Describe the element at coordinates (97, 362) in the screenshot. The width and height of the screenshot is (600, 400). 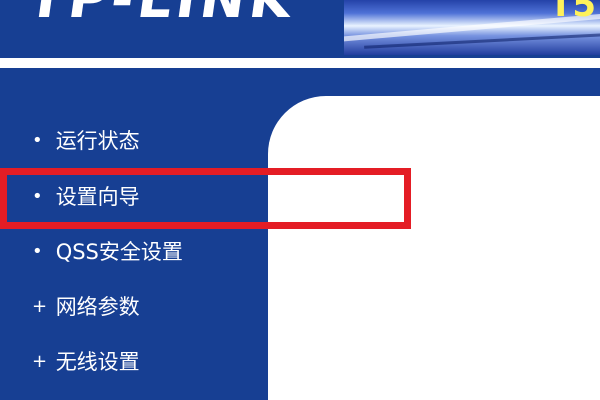
I see `sidebar-item-label: 无线设置` at that location.